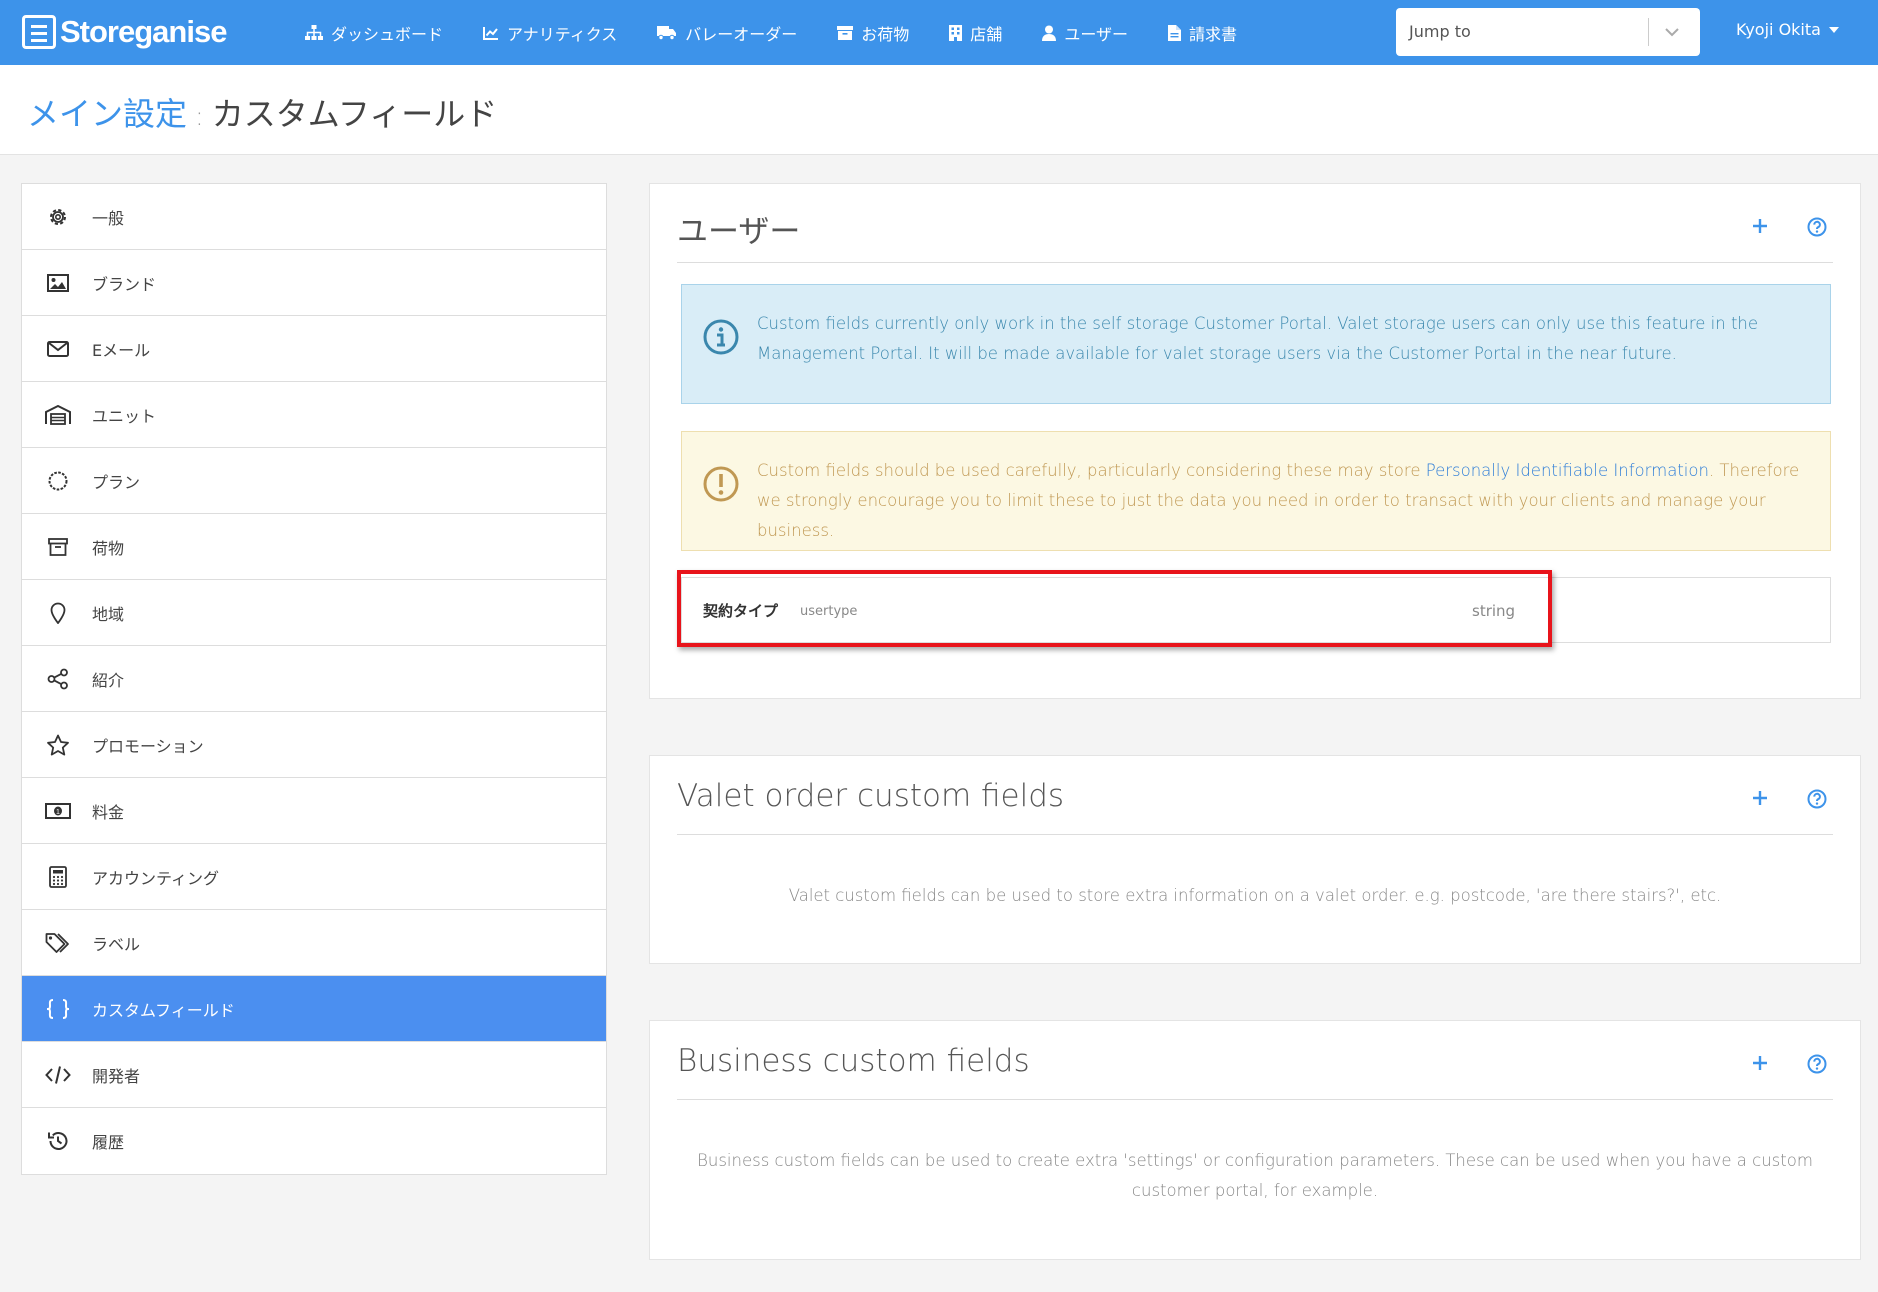 Image resolution: width=1878 pixels, height=1292 pixels. Describe the element at coordinates (667, 33) in the screenshot. I see `truck-icon` at that location.